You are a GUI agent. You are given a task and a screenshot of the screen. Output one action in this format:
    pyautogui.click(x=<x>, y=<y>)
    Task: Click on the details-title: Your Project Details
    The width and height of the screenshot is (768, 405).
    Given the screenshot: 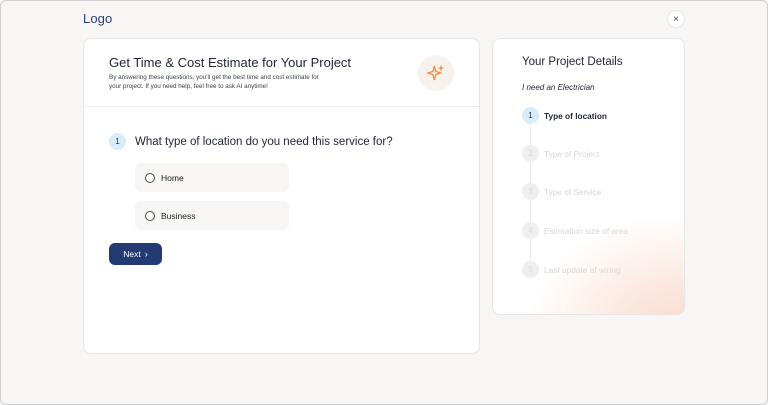 What is the action you would take?
    pyautogui.click(x=572, y=62)
    